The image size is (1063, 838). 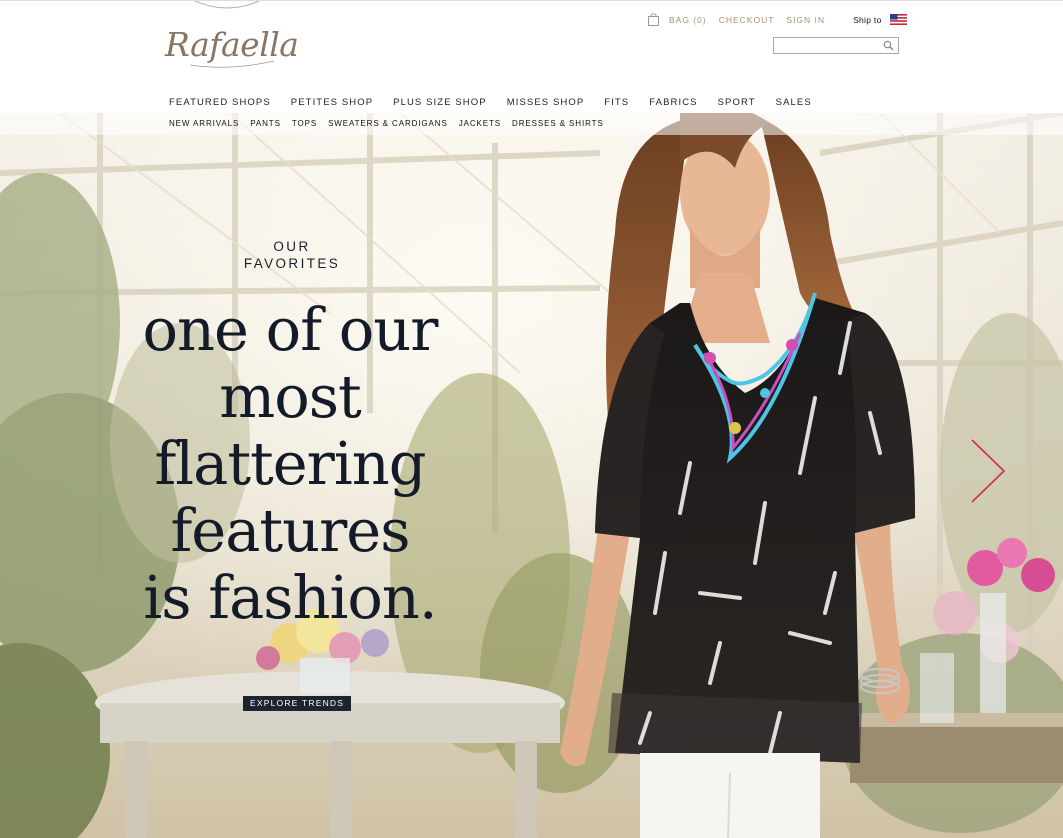 I want to click on subnav-jackets: JACKETS, so click(x=480, y=123).